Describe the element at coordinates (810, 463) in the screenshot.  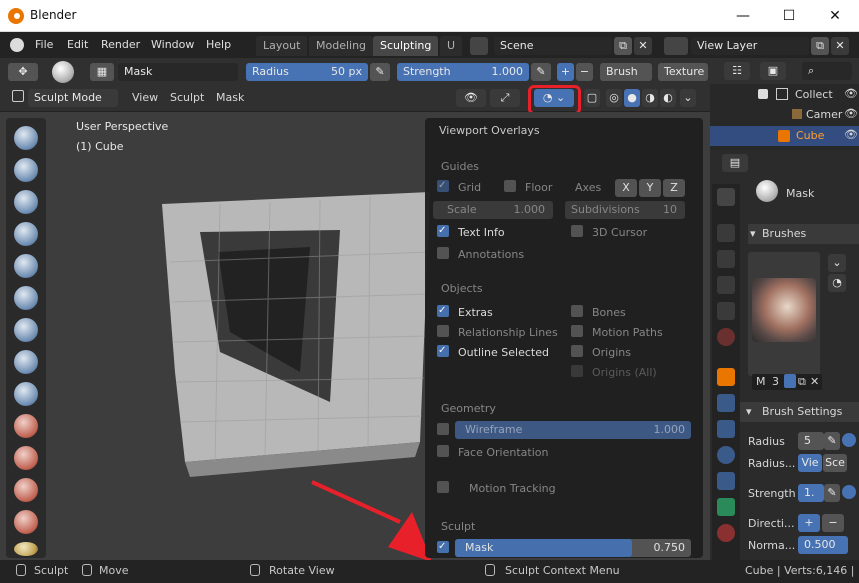
I see `radius-unit-view-toggle: Vie` at that location.